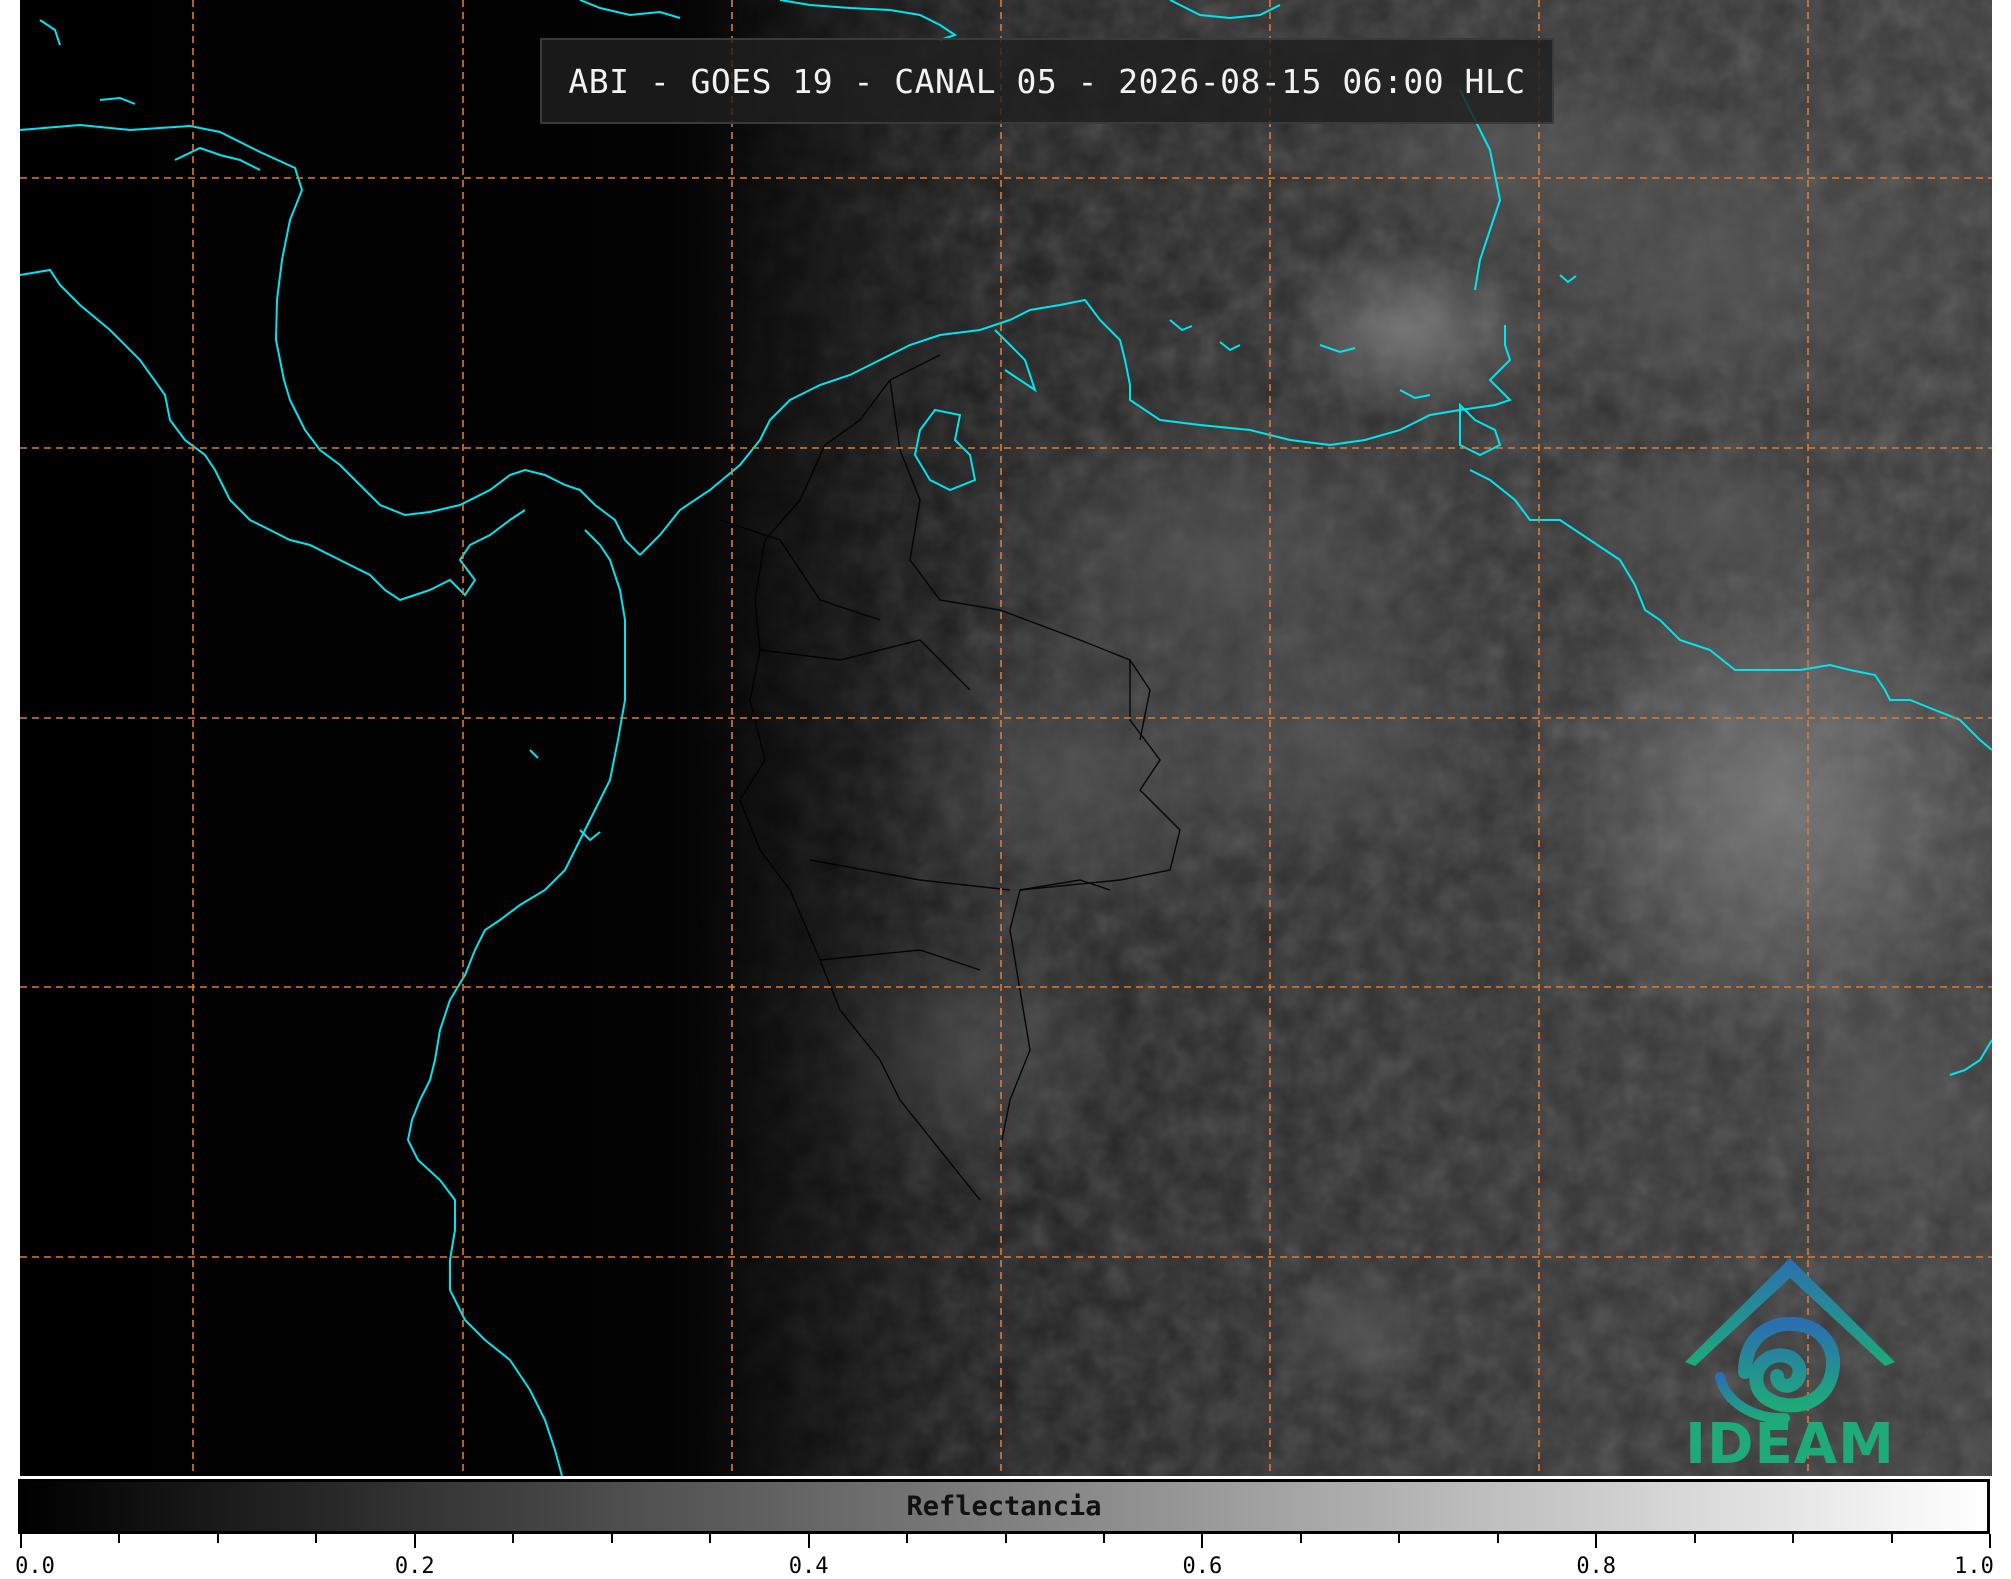  What do you see at coordinates (35, 1566) in the screenshot?
I see `colorbar-tick-label: 0.0` at bounding box center [35, 1566].